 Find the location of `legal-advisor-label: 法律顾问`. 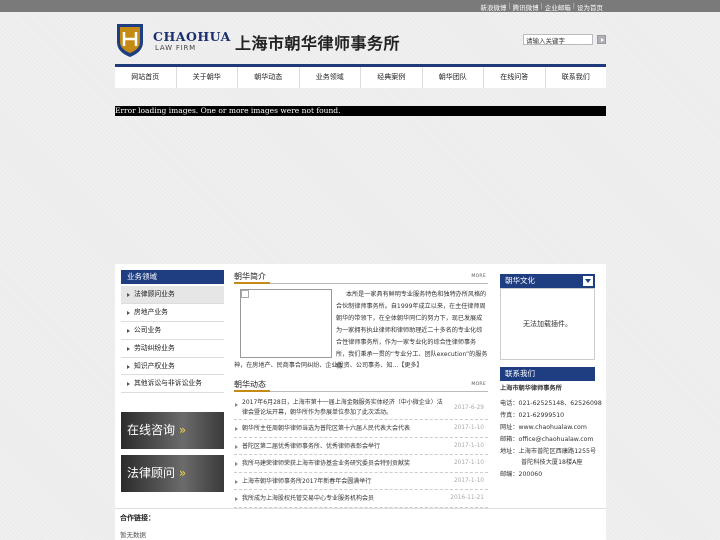

legal-advisor-label: 法律顾问 is located at coordinates (151, 473).